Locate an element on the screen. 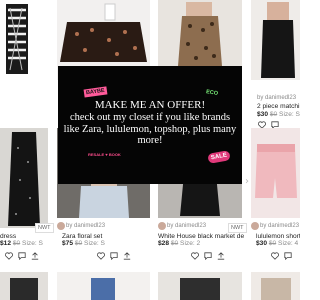 The width and height of the screenshot is (320, 300). price-value: $75 is located at coordinates (68, 243).